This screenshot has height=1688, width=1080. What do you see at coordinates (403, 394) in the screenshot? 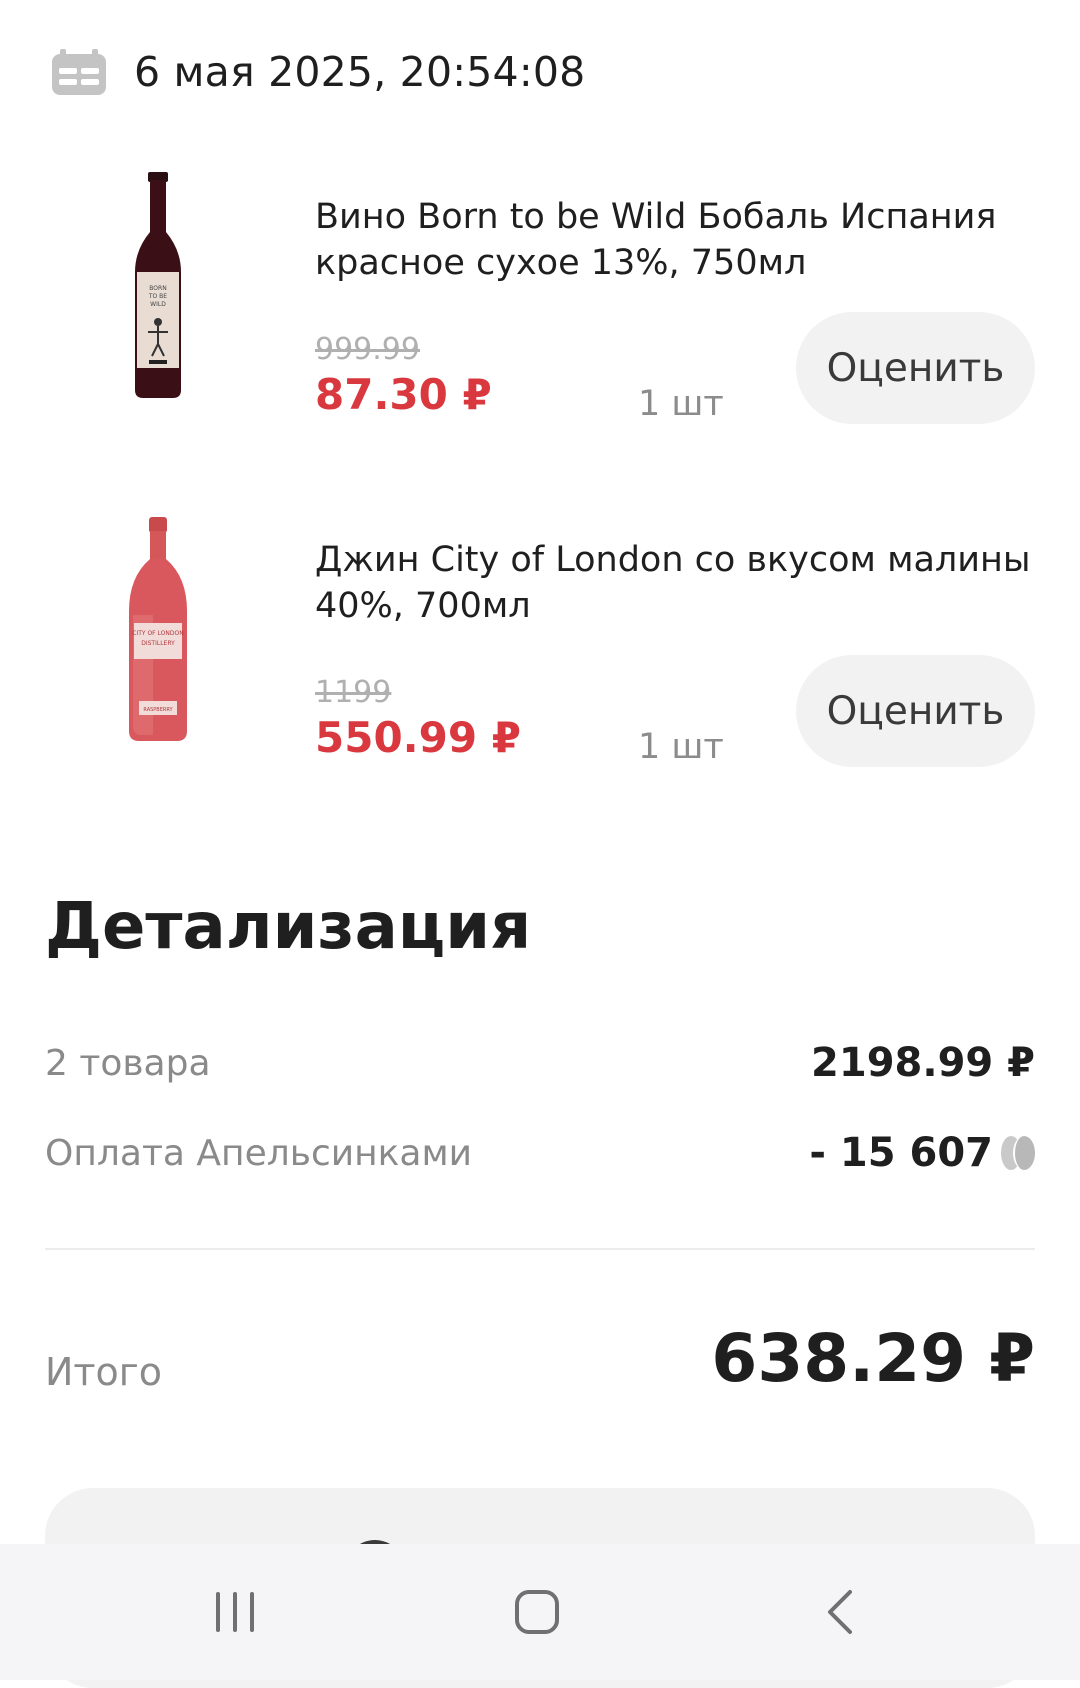
I see `item-price: 87.30 ₽` at bounding box center [403, 394].